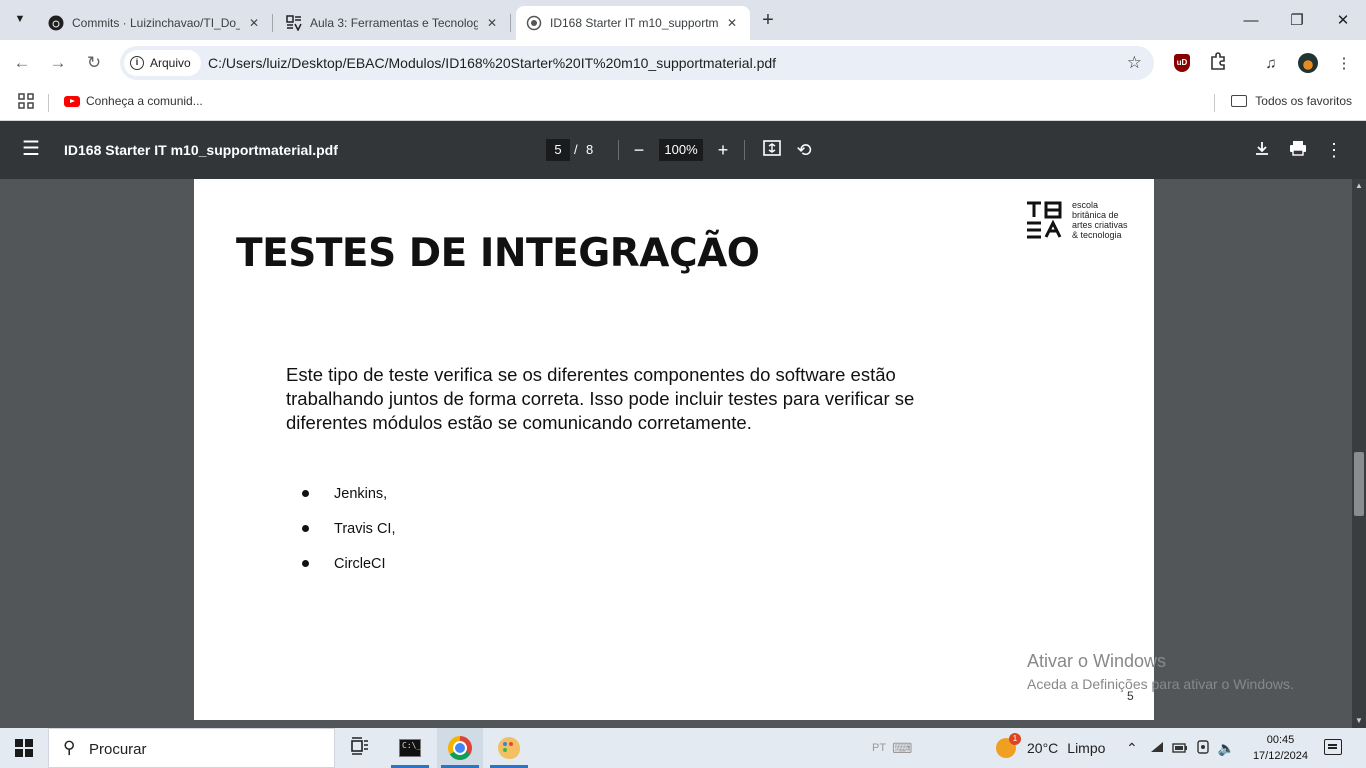  Describe the element at coordinates (1280, 748) in the screenshot. I see `clock: 00:45 17/12/2024` at that location.